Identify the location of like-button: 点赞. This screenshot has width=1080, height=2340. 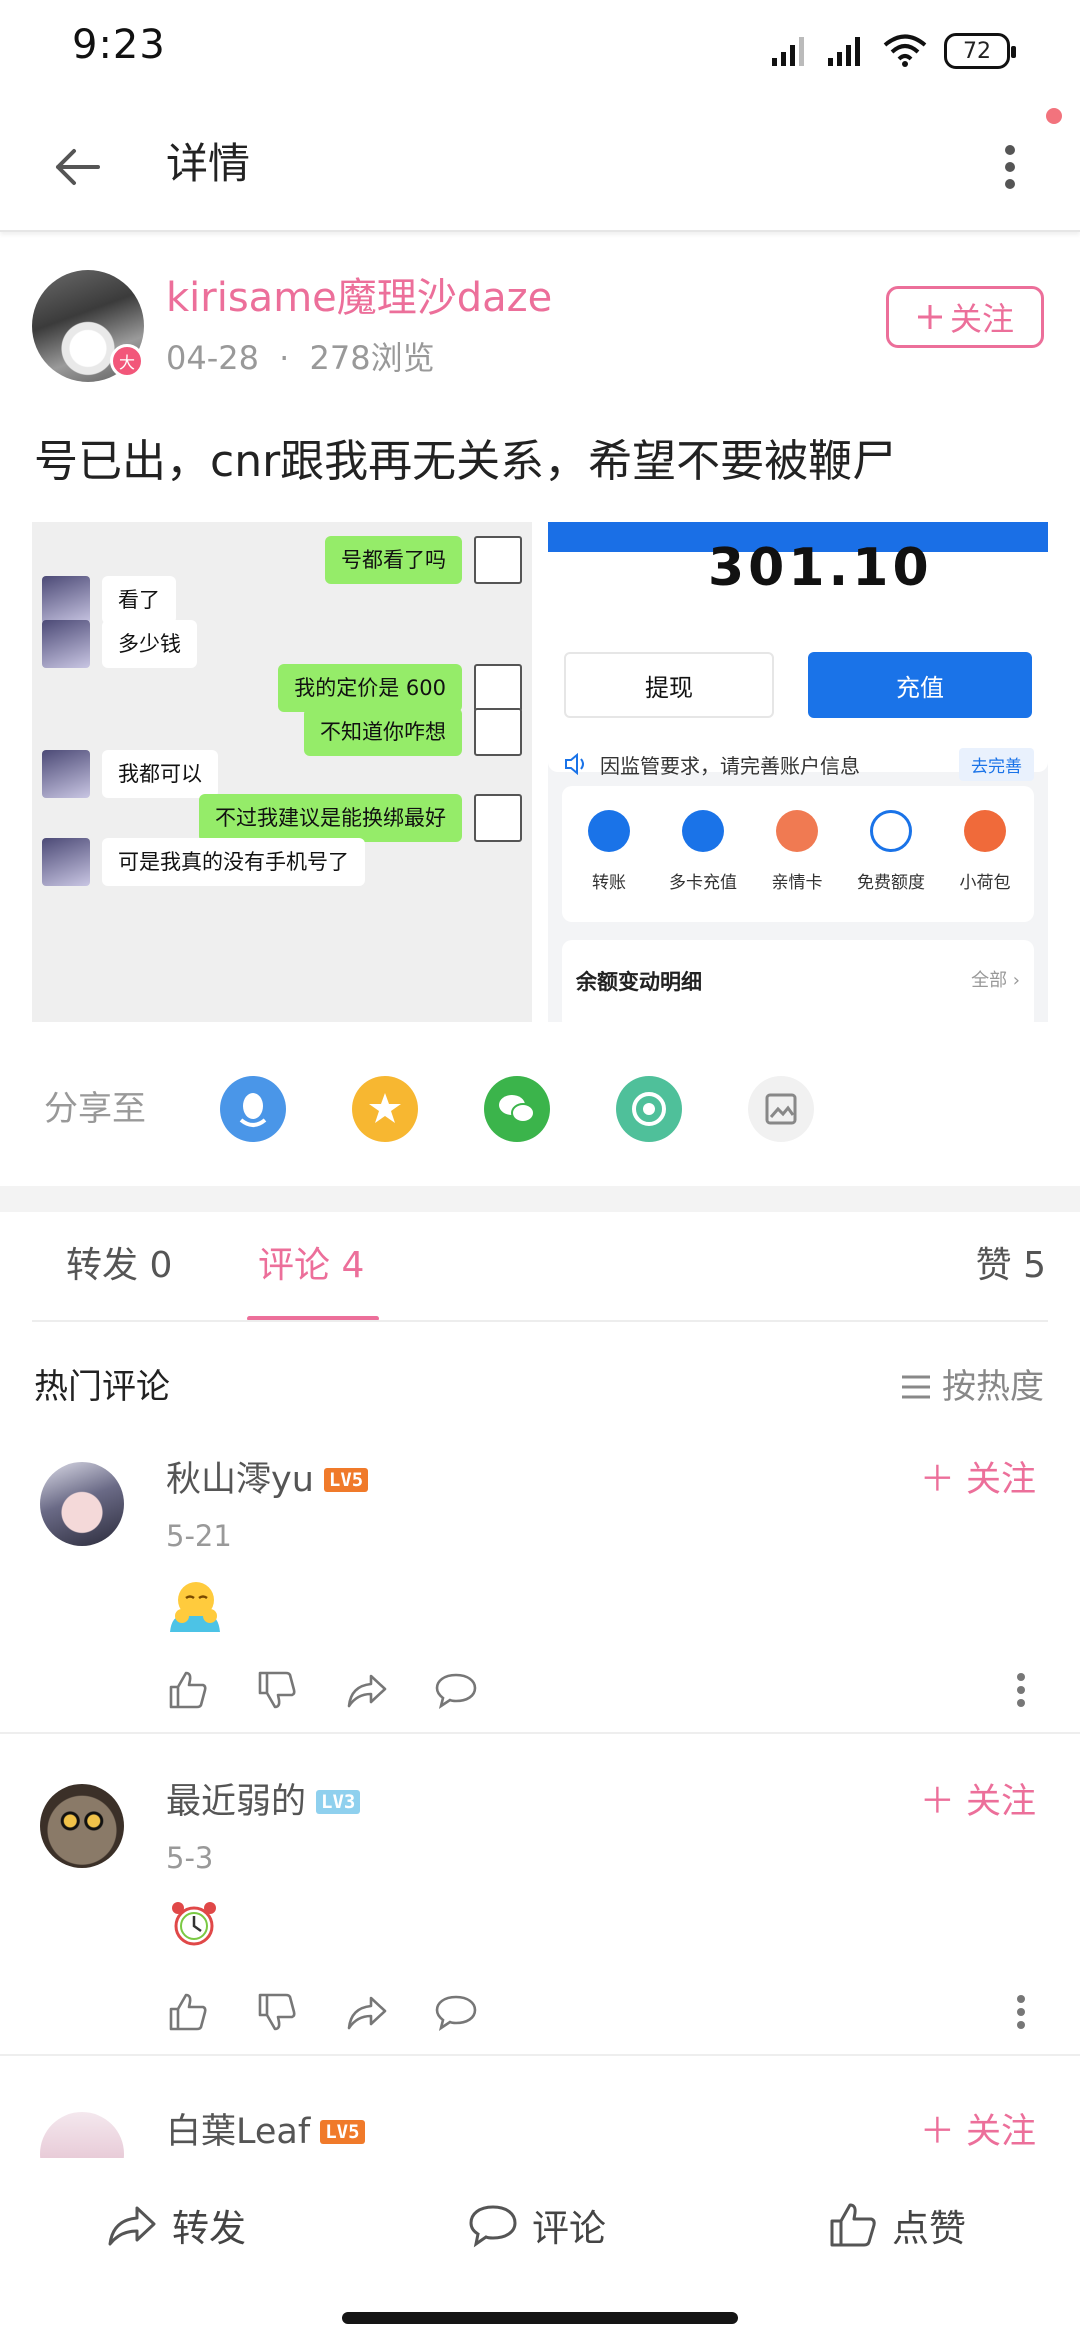
(897, 2225).